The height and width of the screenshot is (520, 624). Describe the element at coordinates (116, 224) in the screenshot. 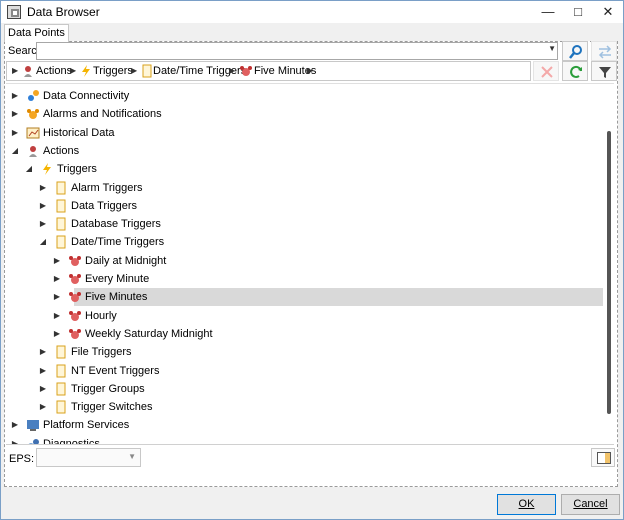

I see `tree-item-label: Database Triggers` at that location.